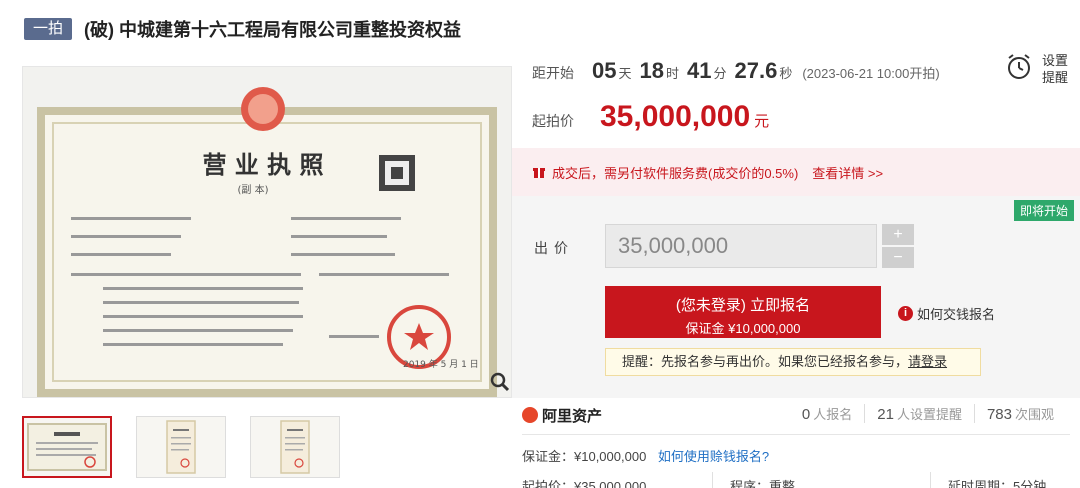 Image resolution: width=1080 pixels, height=488 pixels. I want to click on zoom-icon, so click(500, 382).